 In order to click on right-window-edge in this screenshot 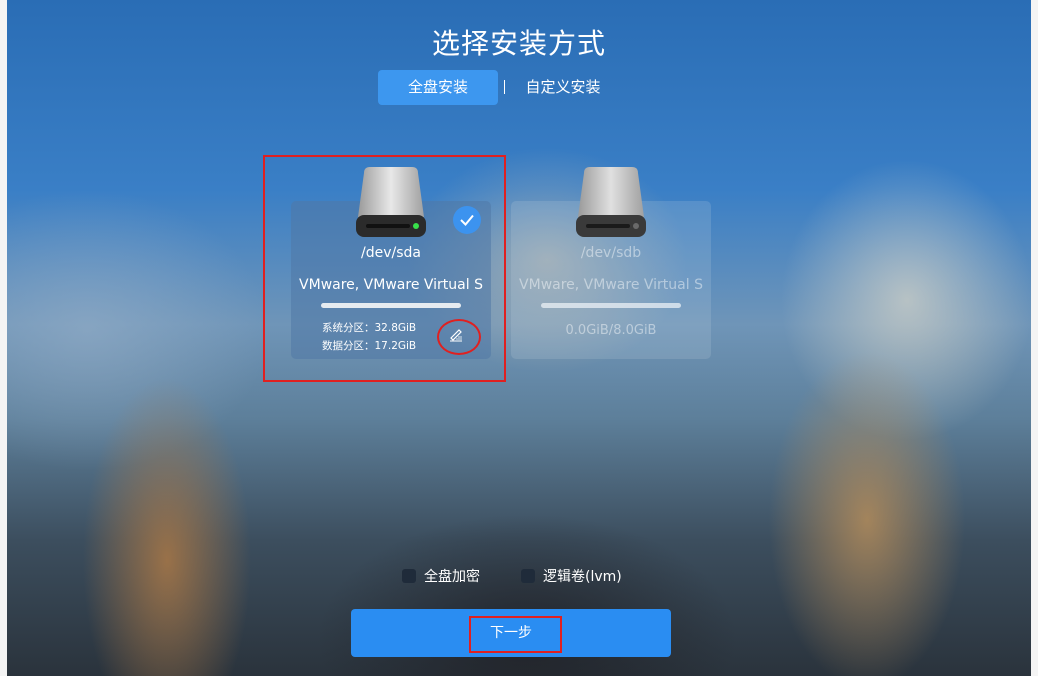, I will do `click(1034, 338)`.